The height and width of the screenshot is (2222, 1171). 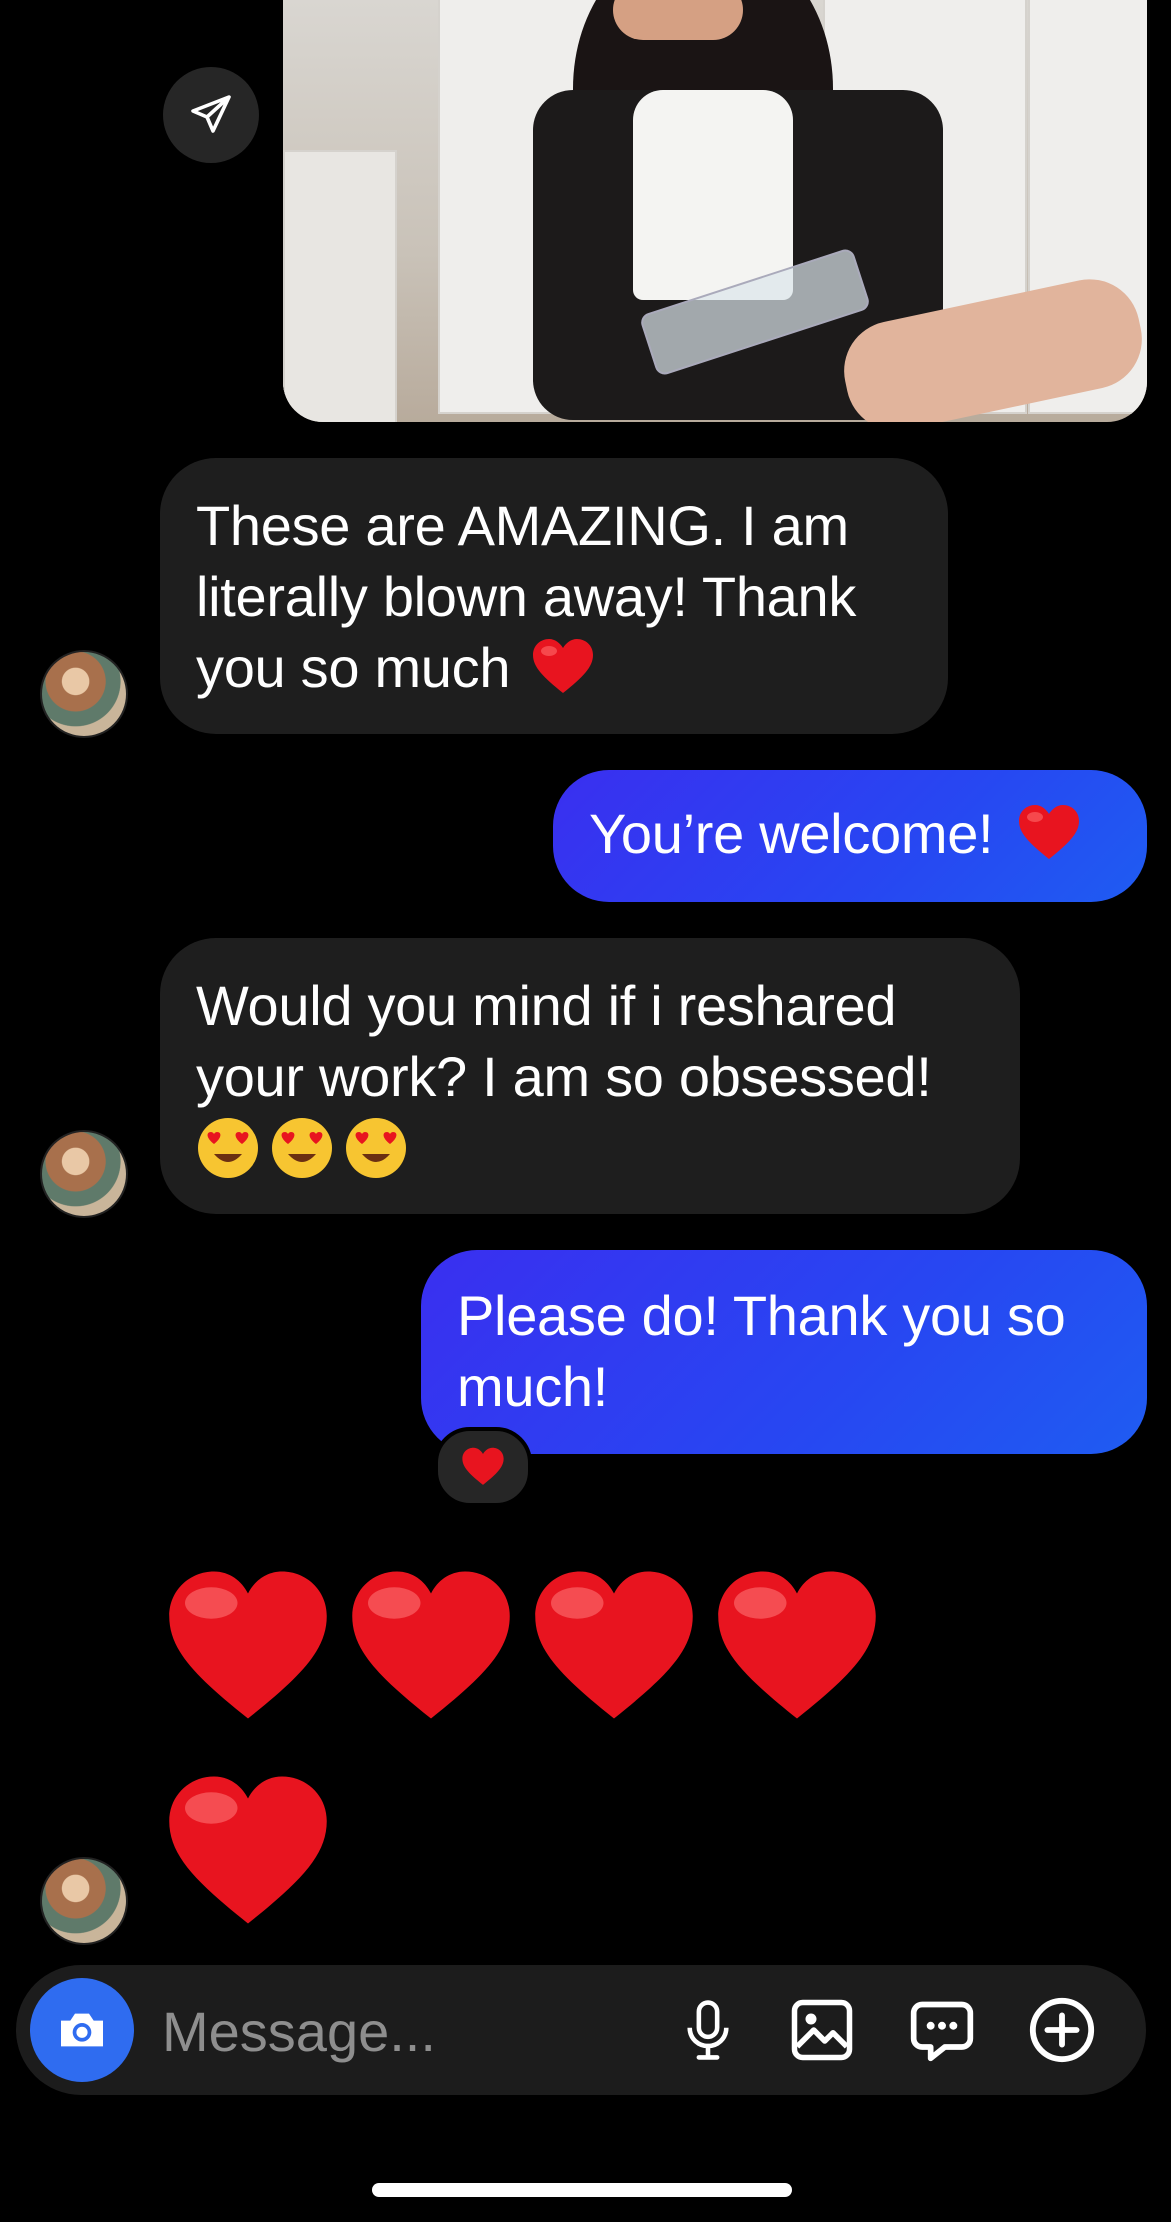 I want to click on sticker-button, so click(x=942, y=2030).